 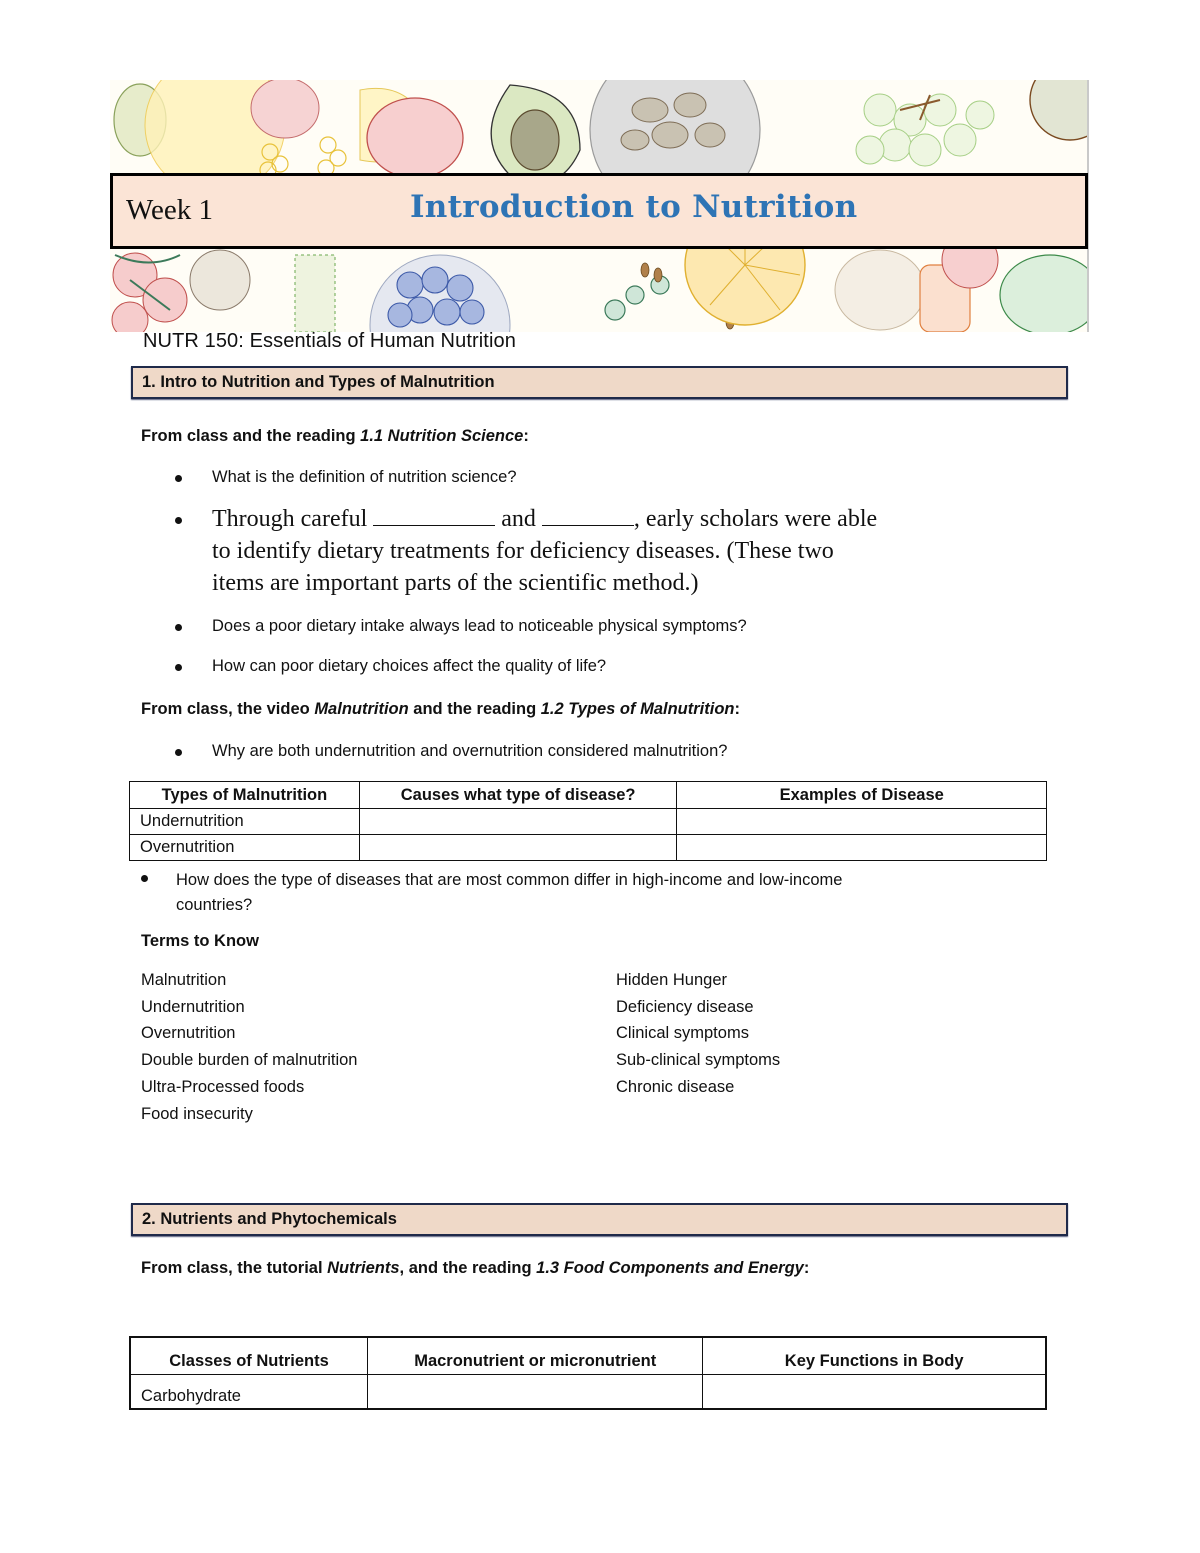 What do you see at coordinates (234, 1268) in the screenshot?
I see `lead-text: From class, the tutorial` at bounding box center [234, 1268].